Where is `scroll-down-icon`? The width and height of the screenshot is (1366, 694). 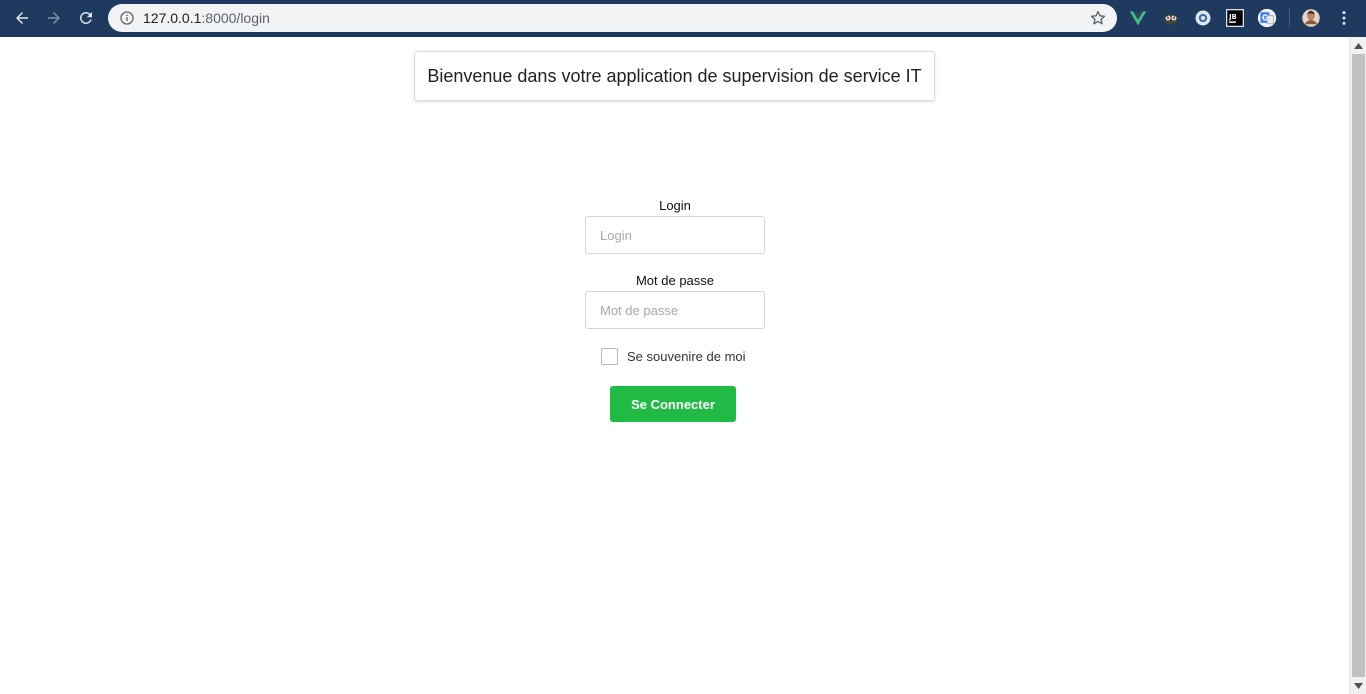 scroll-down-icon is located at coordinates (1358, 685).